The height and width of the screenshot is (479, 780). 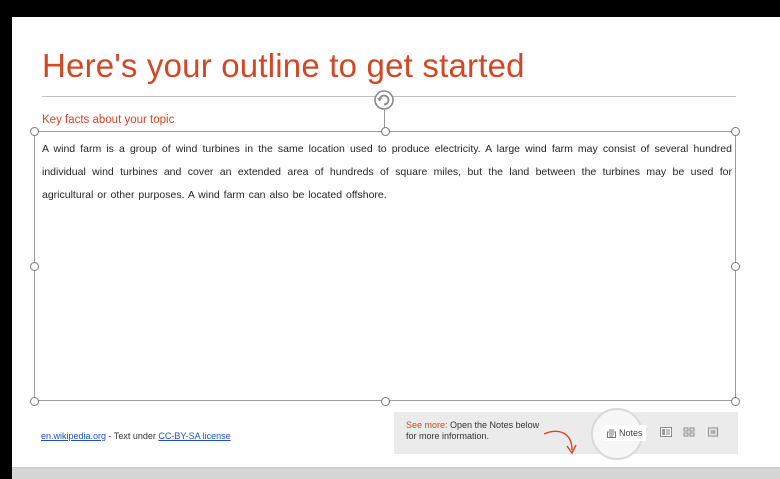 I want to click on notes-pane-edge, so click(x=396, y=473).